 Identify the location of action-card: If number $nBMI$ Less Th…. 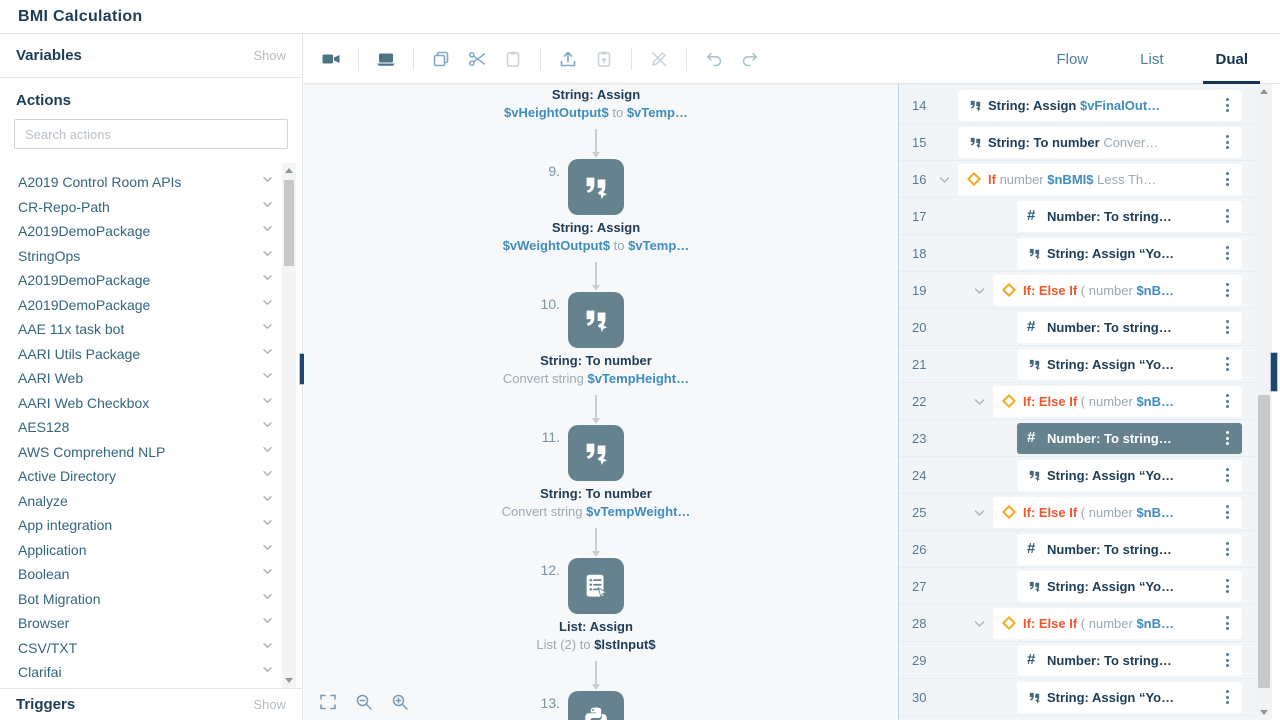
(1090, 179).